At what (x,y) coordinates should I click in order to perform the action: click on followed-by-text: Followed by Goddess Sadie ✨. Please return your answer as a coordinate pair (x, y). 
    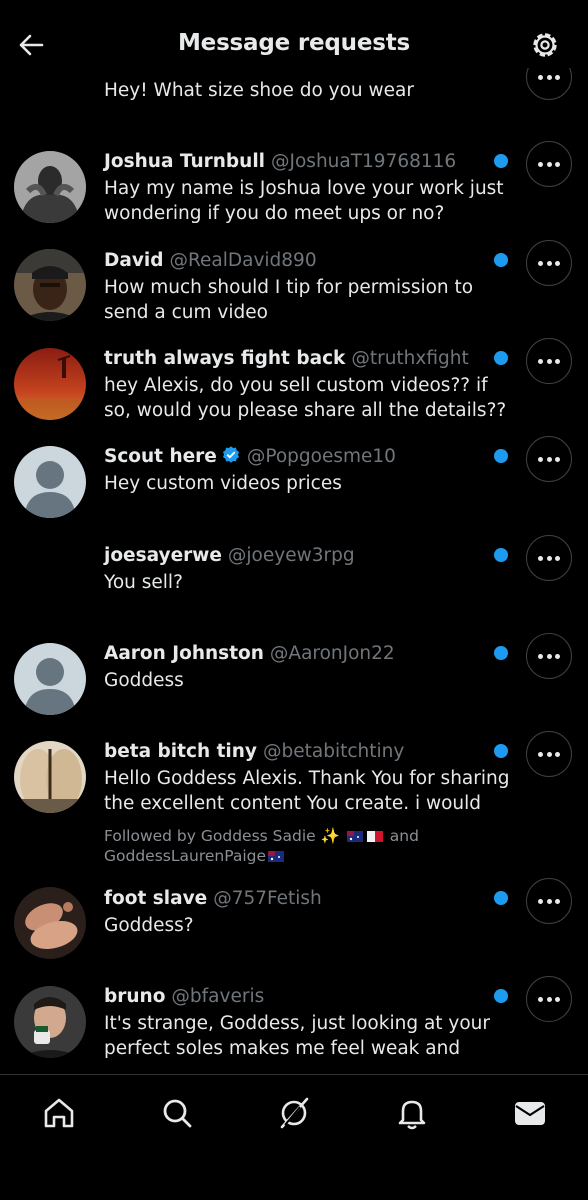
    Looking at the image, I should click on (222, 836).